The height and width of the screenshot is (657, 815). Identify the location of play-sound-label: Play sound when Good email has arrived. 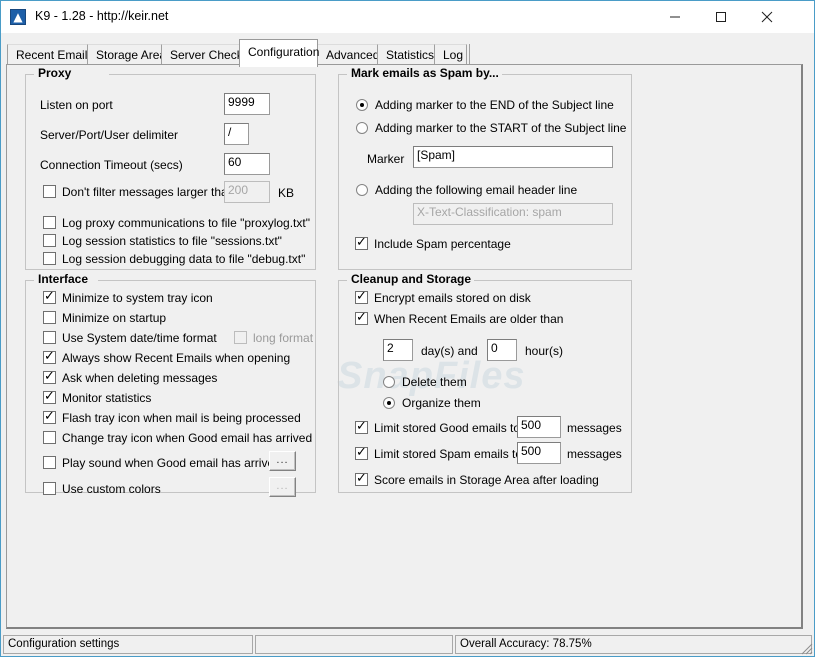
(171, 463).